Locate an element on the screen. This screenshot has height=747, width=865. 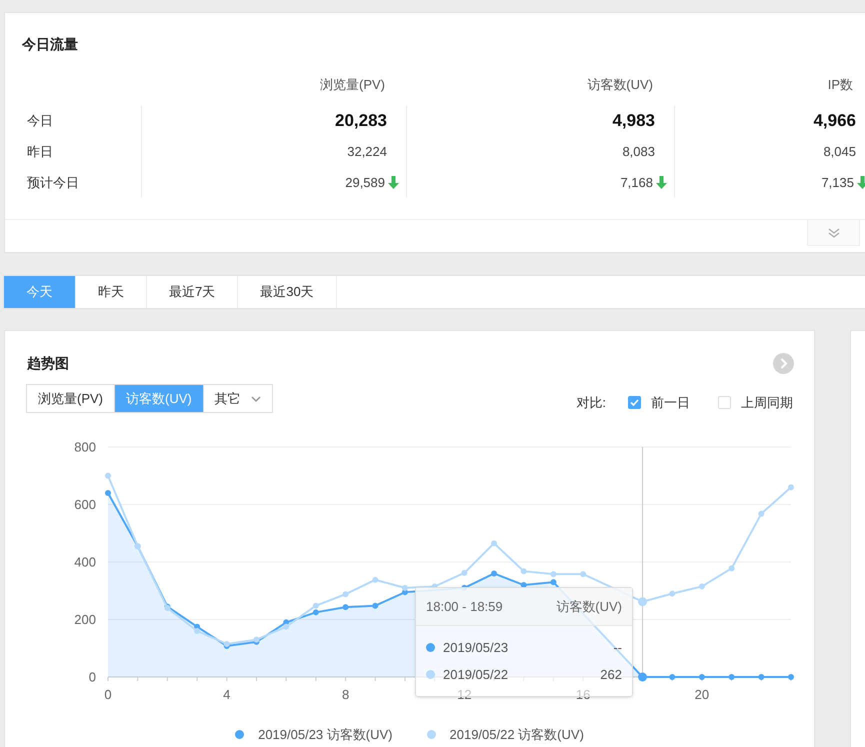
stat-value: 8,045 is located at coordinates (839, 151).